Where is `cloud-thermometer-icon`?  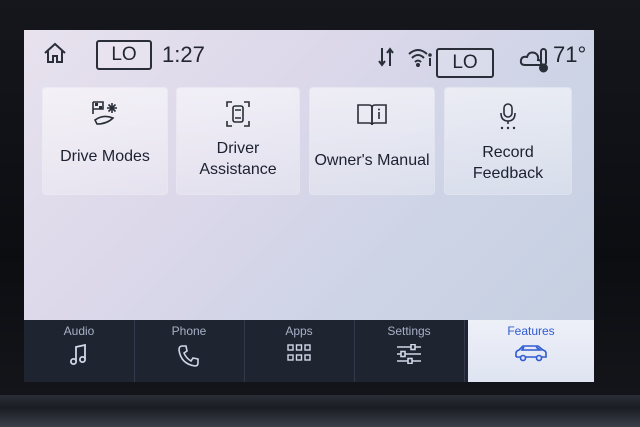 cloud-thermometer-icon is located at coordinates (534, 62).